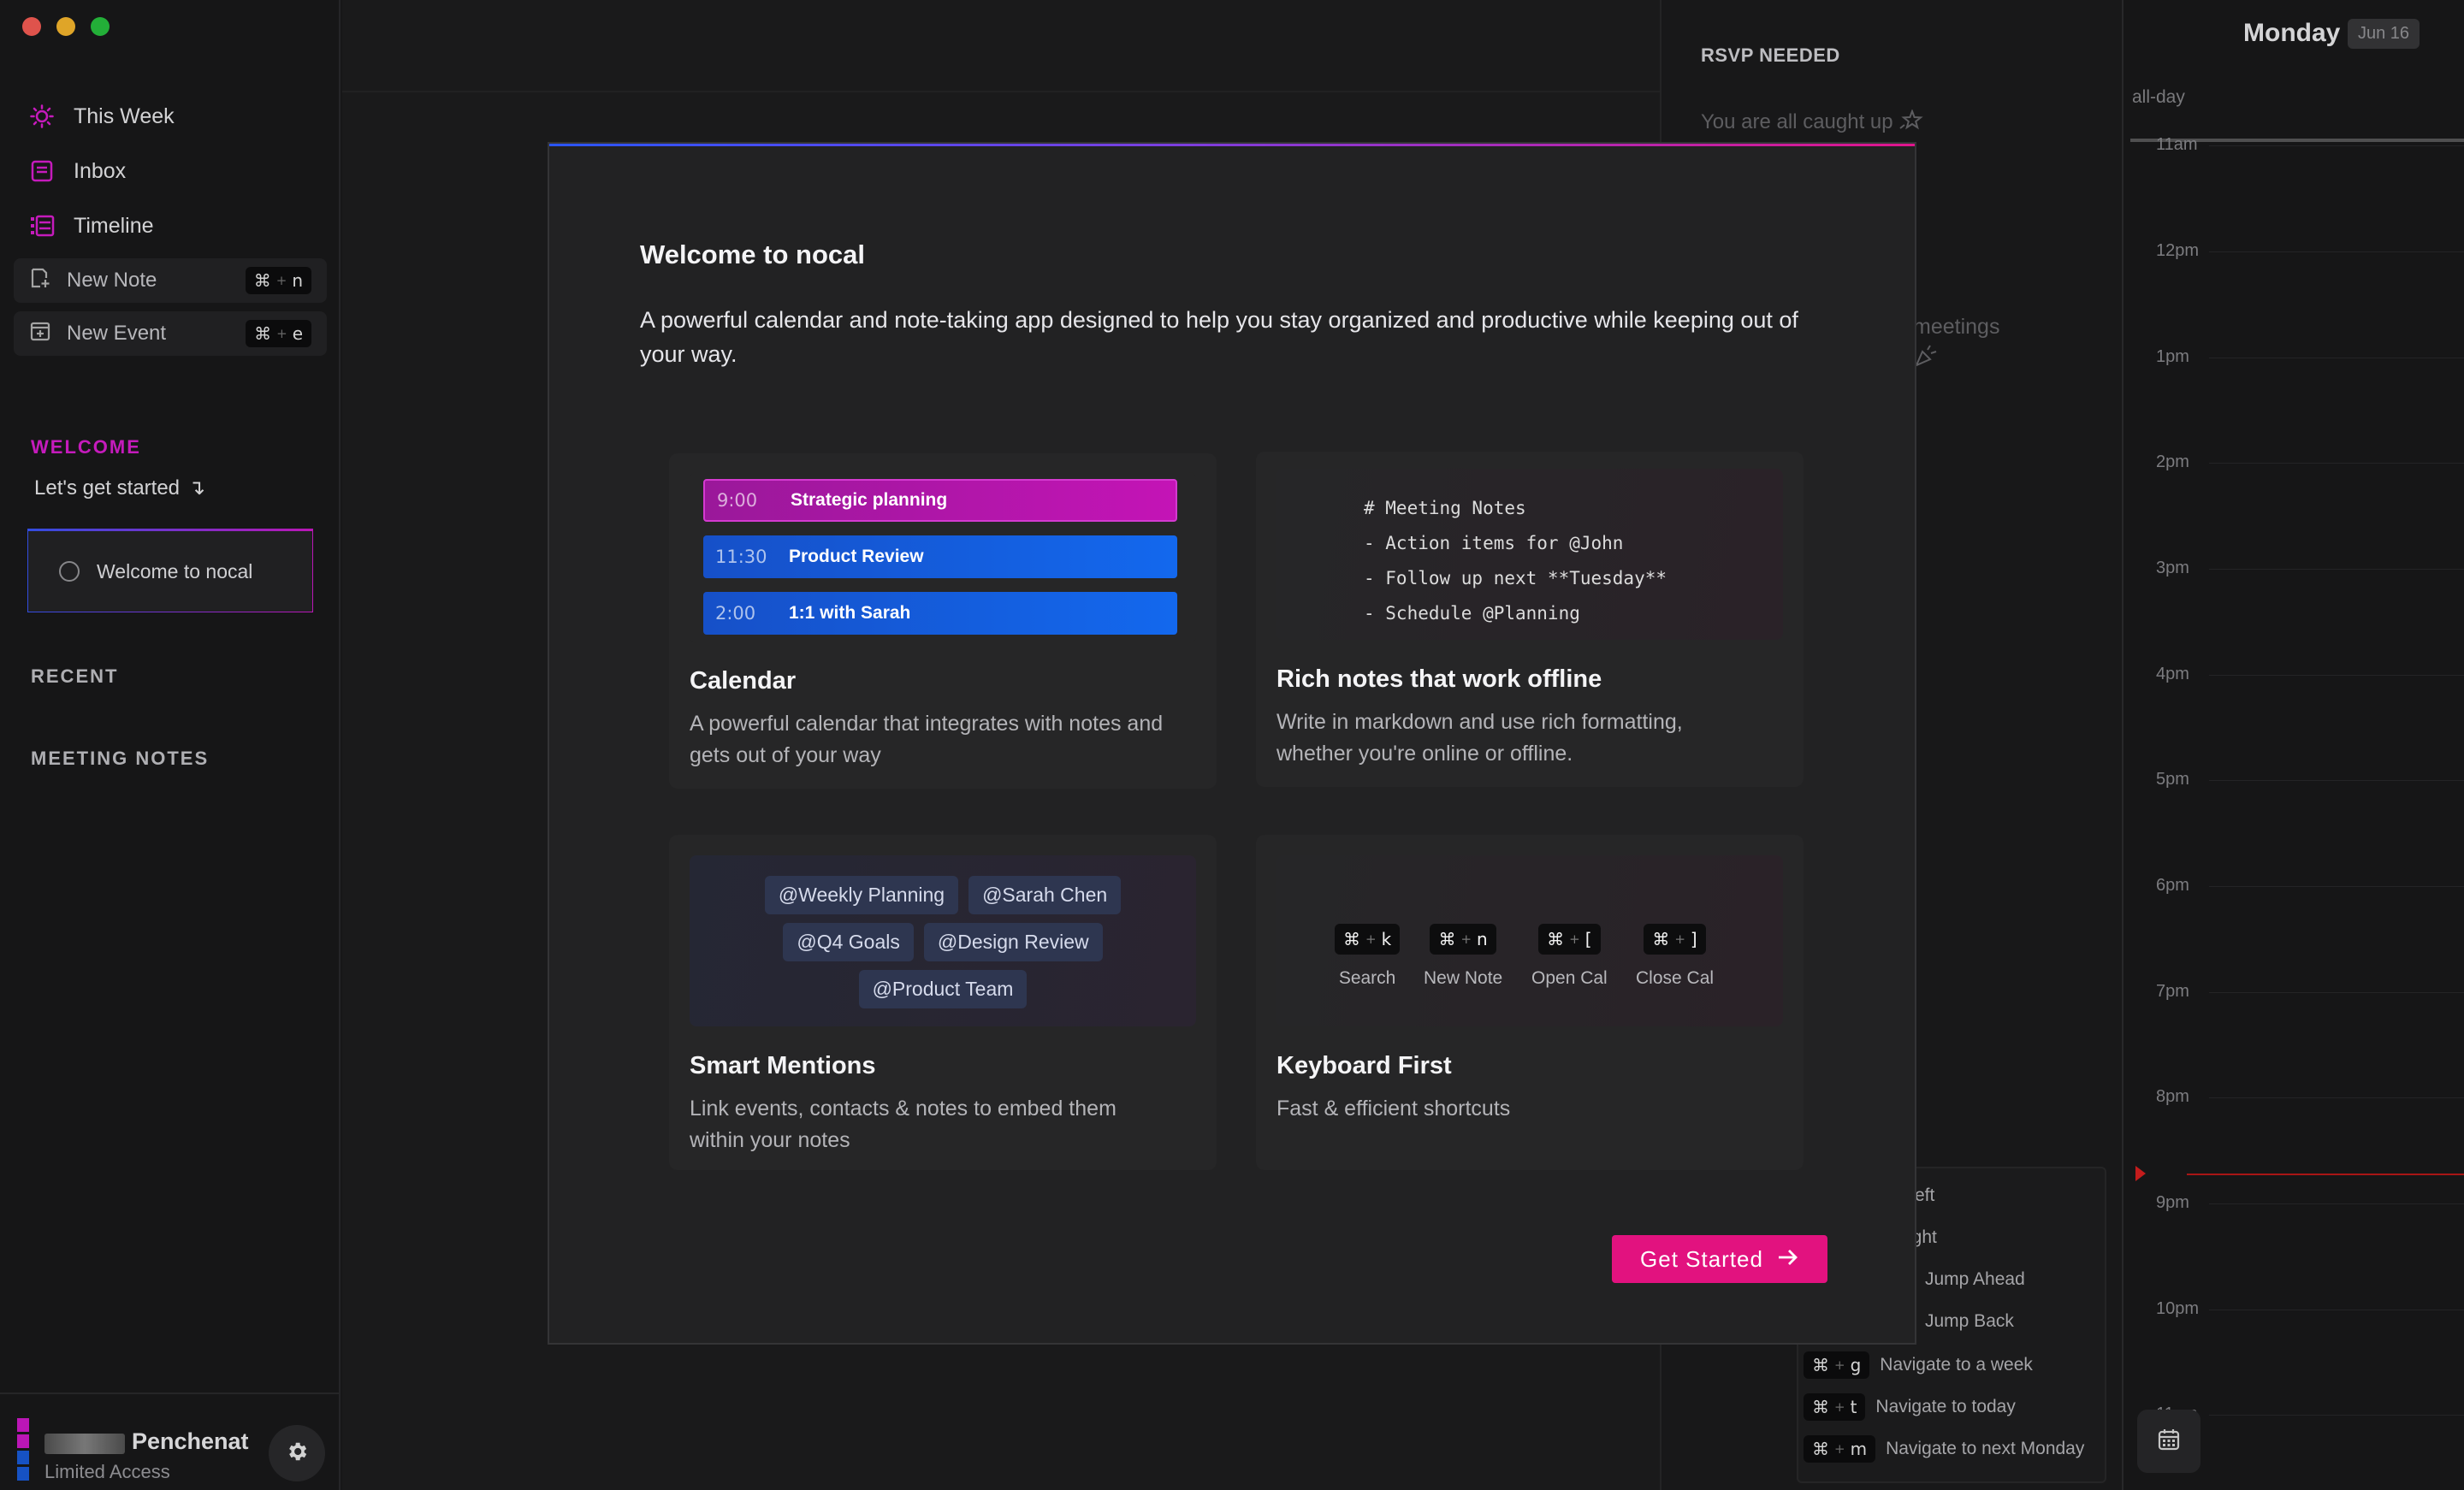  What do you see at coordinates (1701, 1258) in the screenshot?
I see `get-started-label: Get Started` at bounding box center [1701, 1258].